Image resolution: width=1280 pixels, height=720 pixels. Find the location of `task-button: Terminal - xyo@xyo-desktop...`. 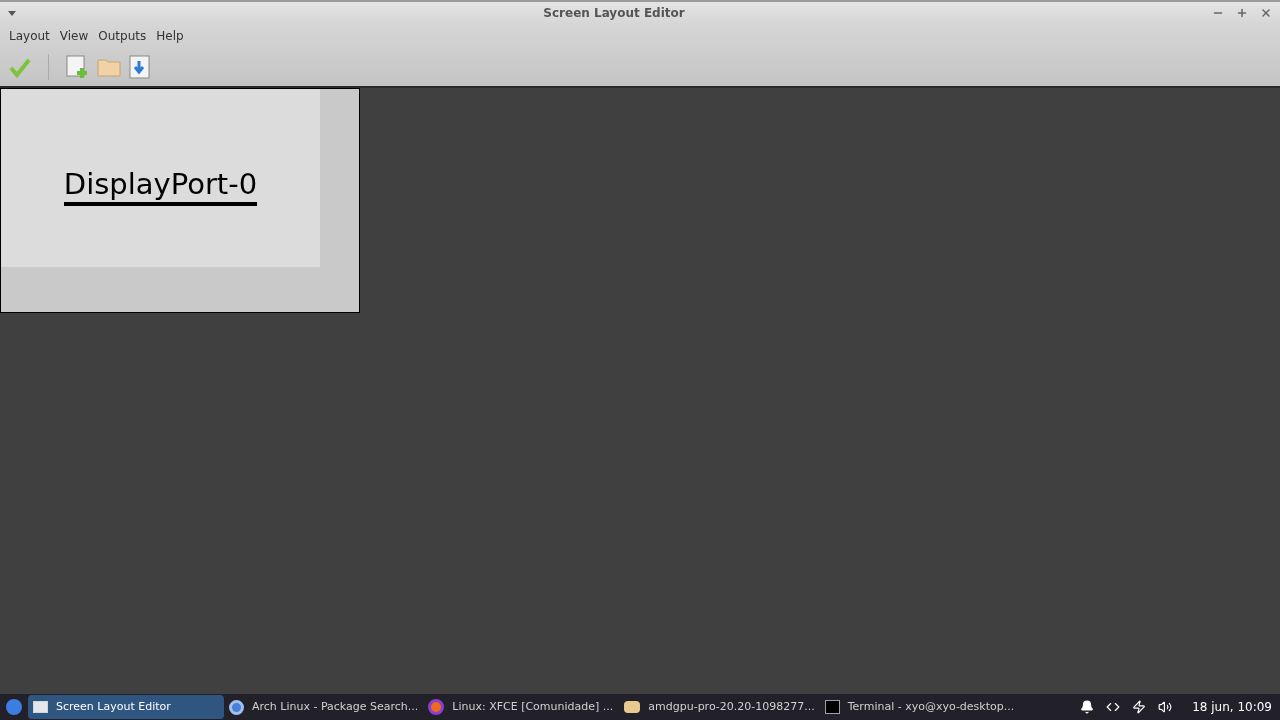

task-button: Terminal - xyo@xyo-desktop... is located at coordinates (919, 707).